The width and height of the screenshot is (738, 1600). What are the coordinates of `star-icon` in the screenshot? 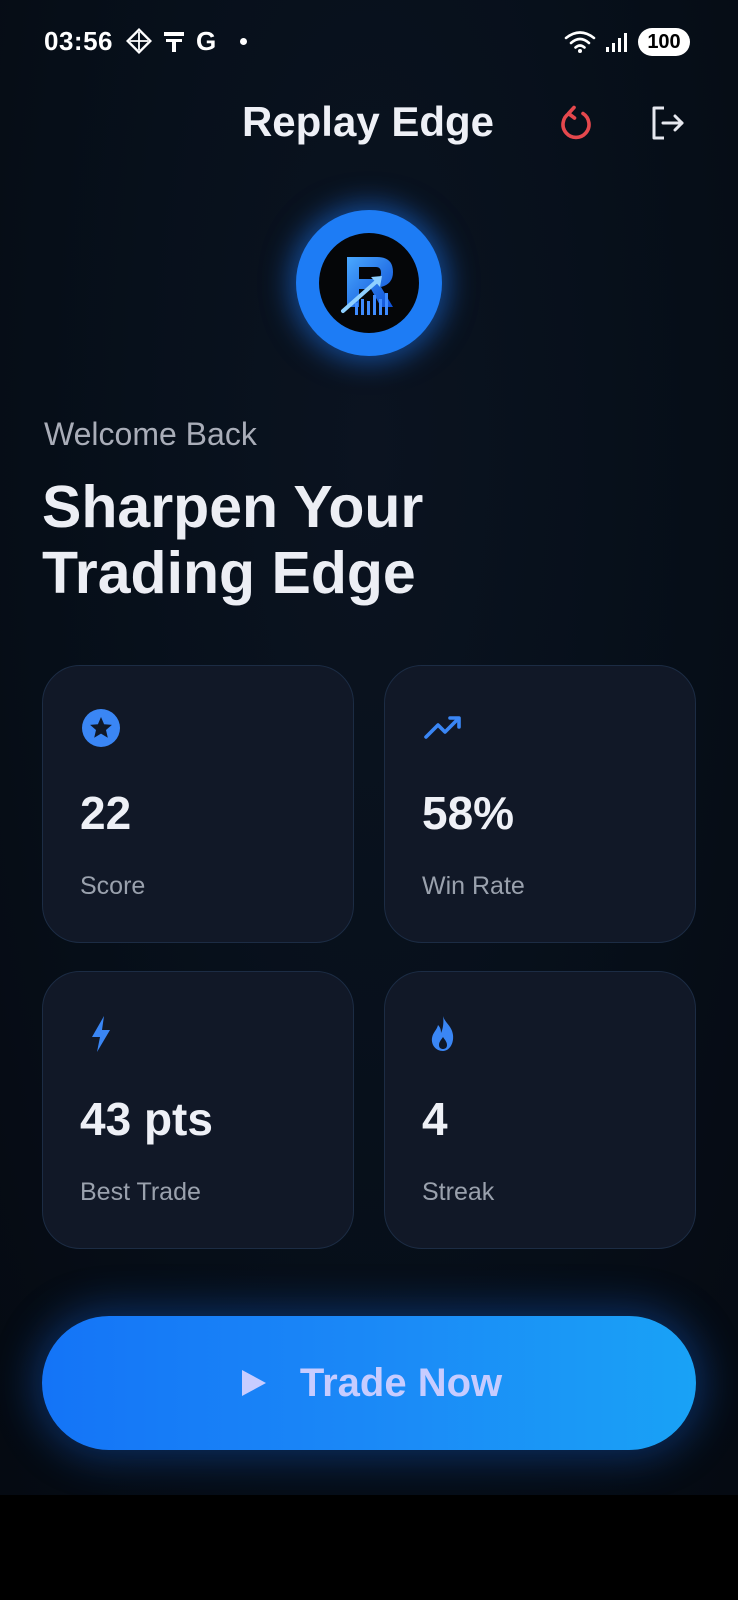 It's located at (101, 728).